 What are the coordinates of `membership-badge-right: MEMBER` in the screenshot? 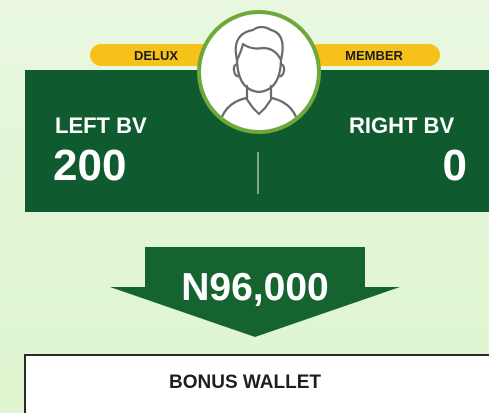 It's located at (374, 55).